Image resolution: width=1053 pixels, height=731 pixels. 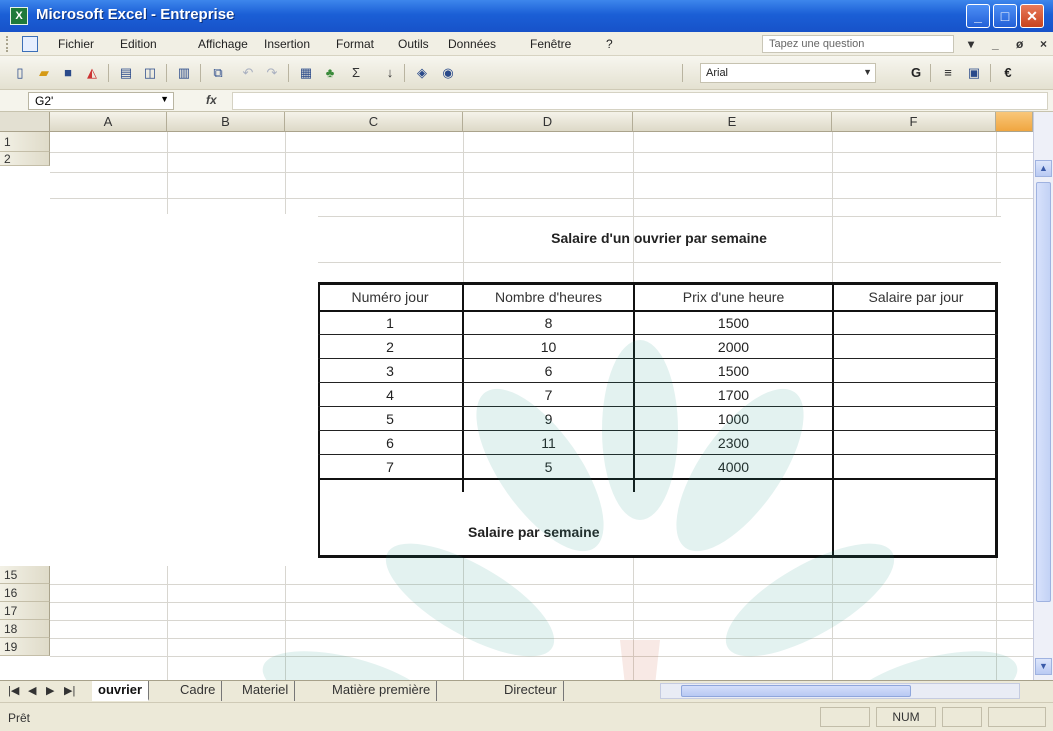 What do you see at coordinates (390, 395) in the screenshot?
I see `cell-jour-4: 4` at bounding box center [390, 395].